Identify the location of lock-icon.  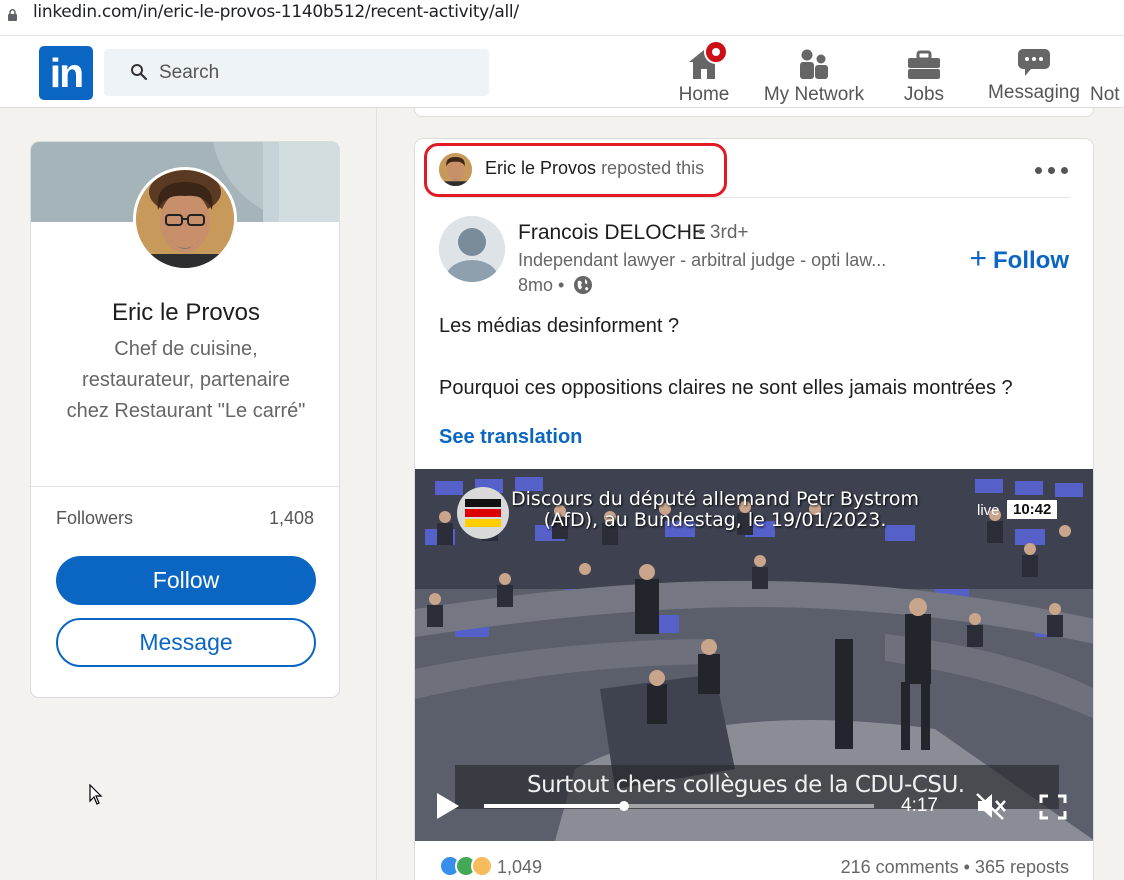
(12, 15).